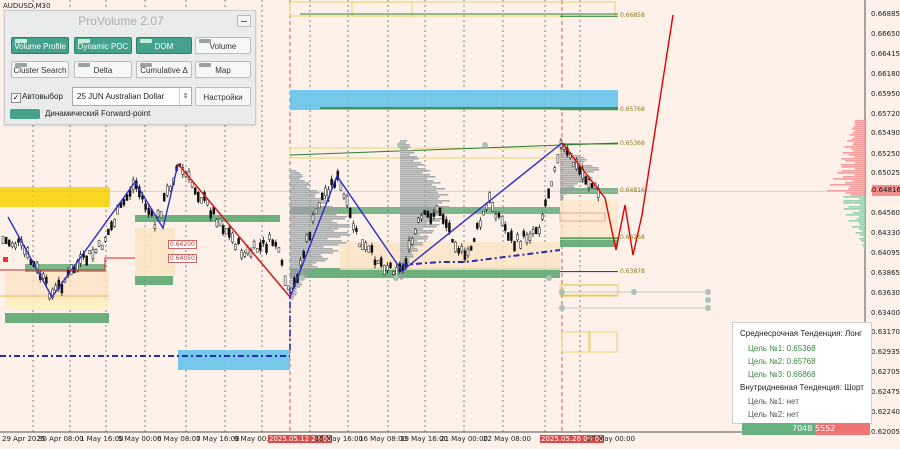  I want to click on price-tick-label: 0.62705, so click(885, 372).